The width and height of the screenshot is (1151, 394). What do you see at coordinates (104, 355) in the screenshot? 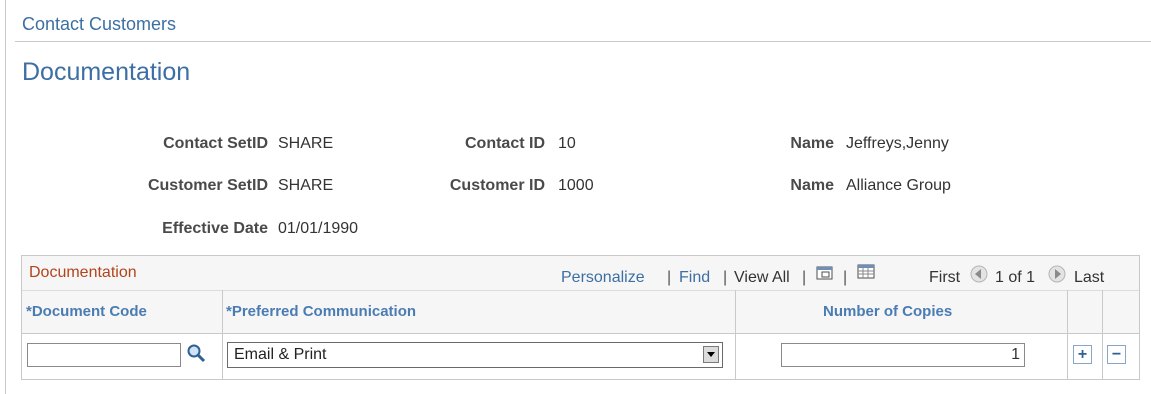
I see `document-code-input` at bounding box center [104, 355].